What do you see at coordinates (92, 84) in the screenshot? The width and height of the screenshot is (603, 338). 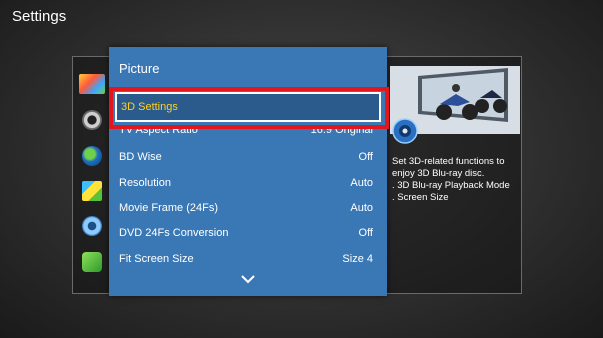 I see `picture-icon` at bounding box center [92, 84].